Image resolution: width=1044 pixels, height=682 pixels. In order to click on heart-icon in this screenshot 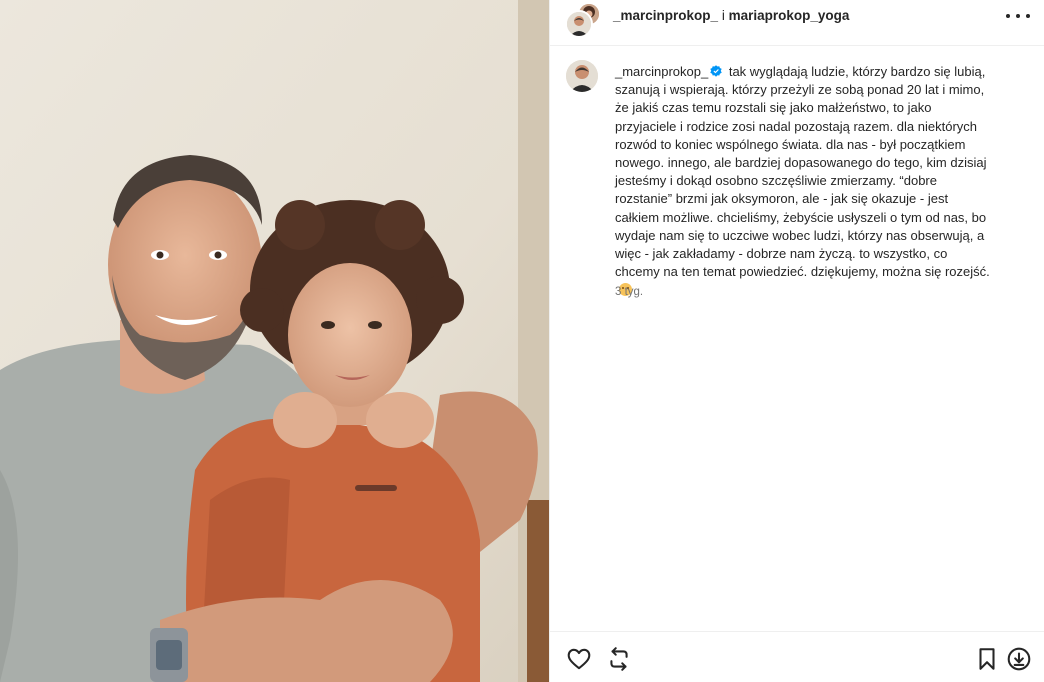, I will do `click(579, 659)`.